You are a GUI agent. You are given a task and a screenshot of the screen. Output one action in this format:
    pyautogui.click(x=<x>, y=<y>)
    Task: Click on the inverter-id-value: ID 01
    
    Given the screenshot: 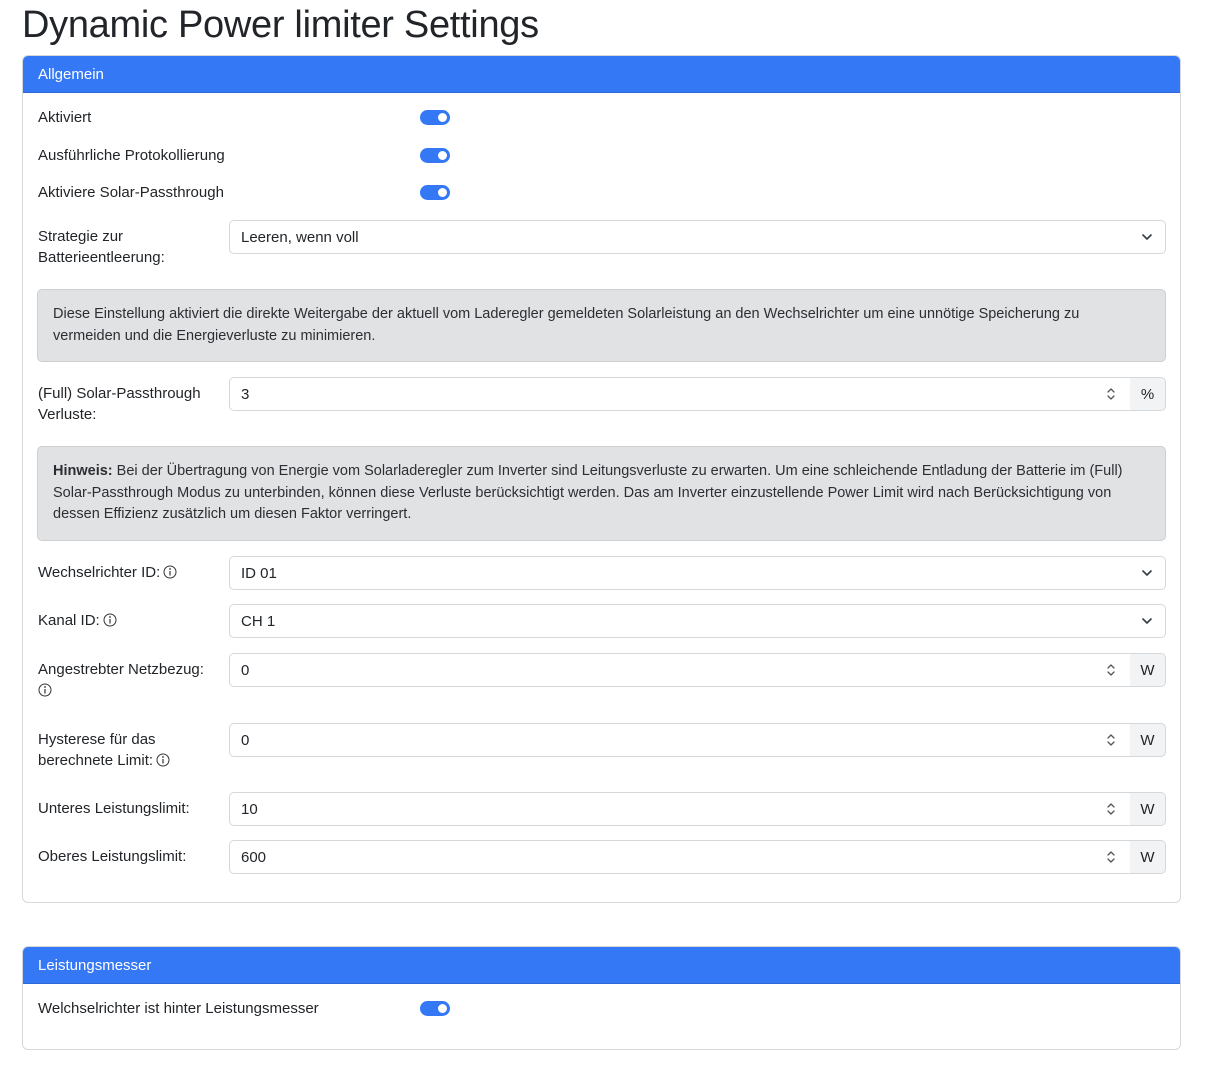 What is the action you would take?
    pyautogui.click(x=259, y=573)
    